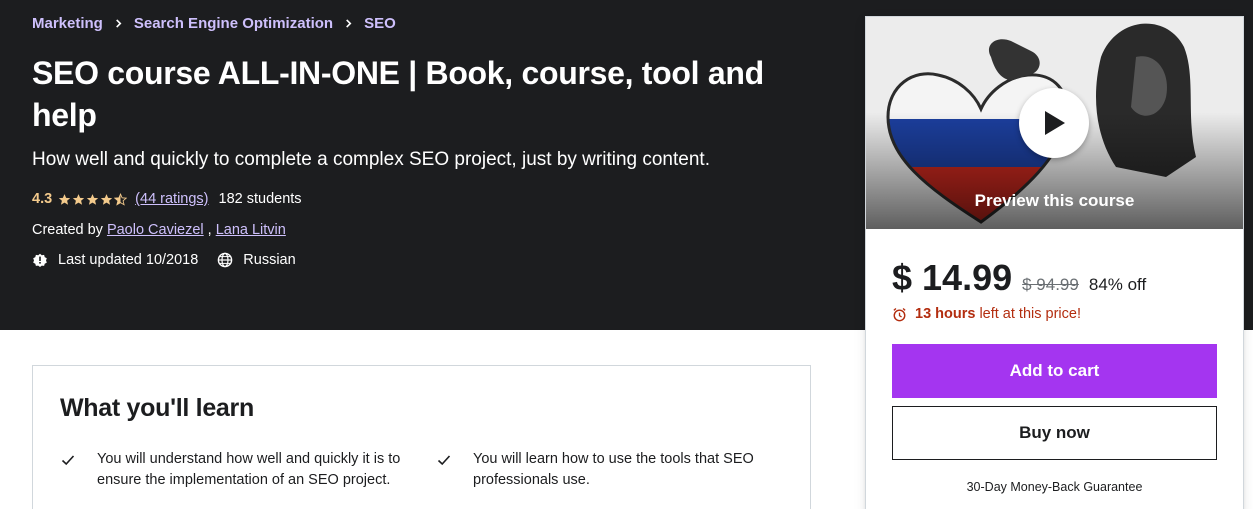 This screenshot has width=1253, height=509. I want to click on half-star-icon, so click(121, 199).